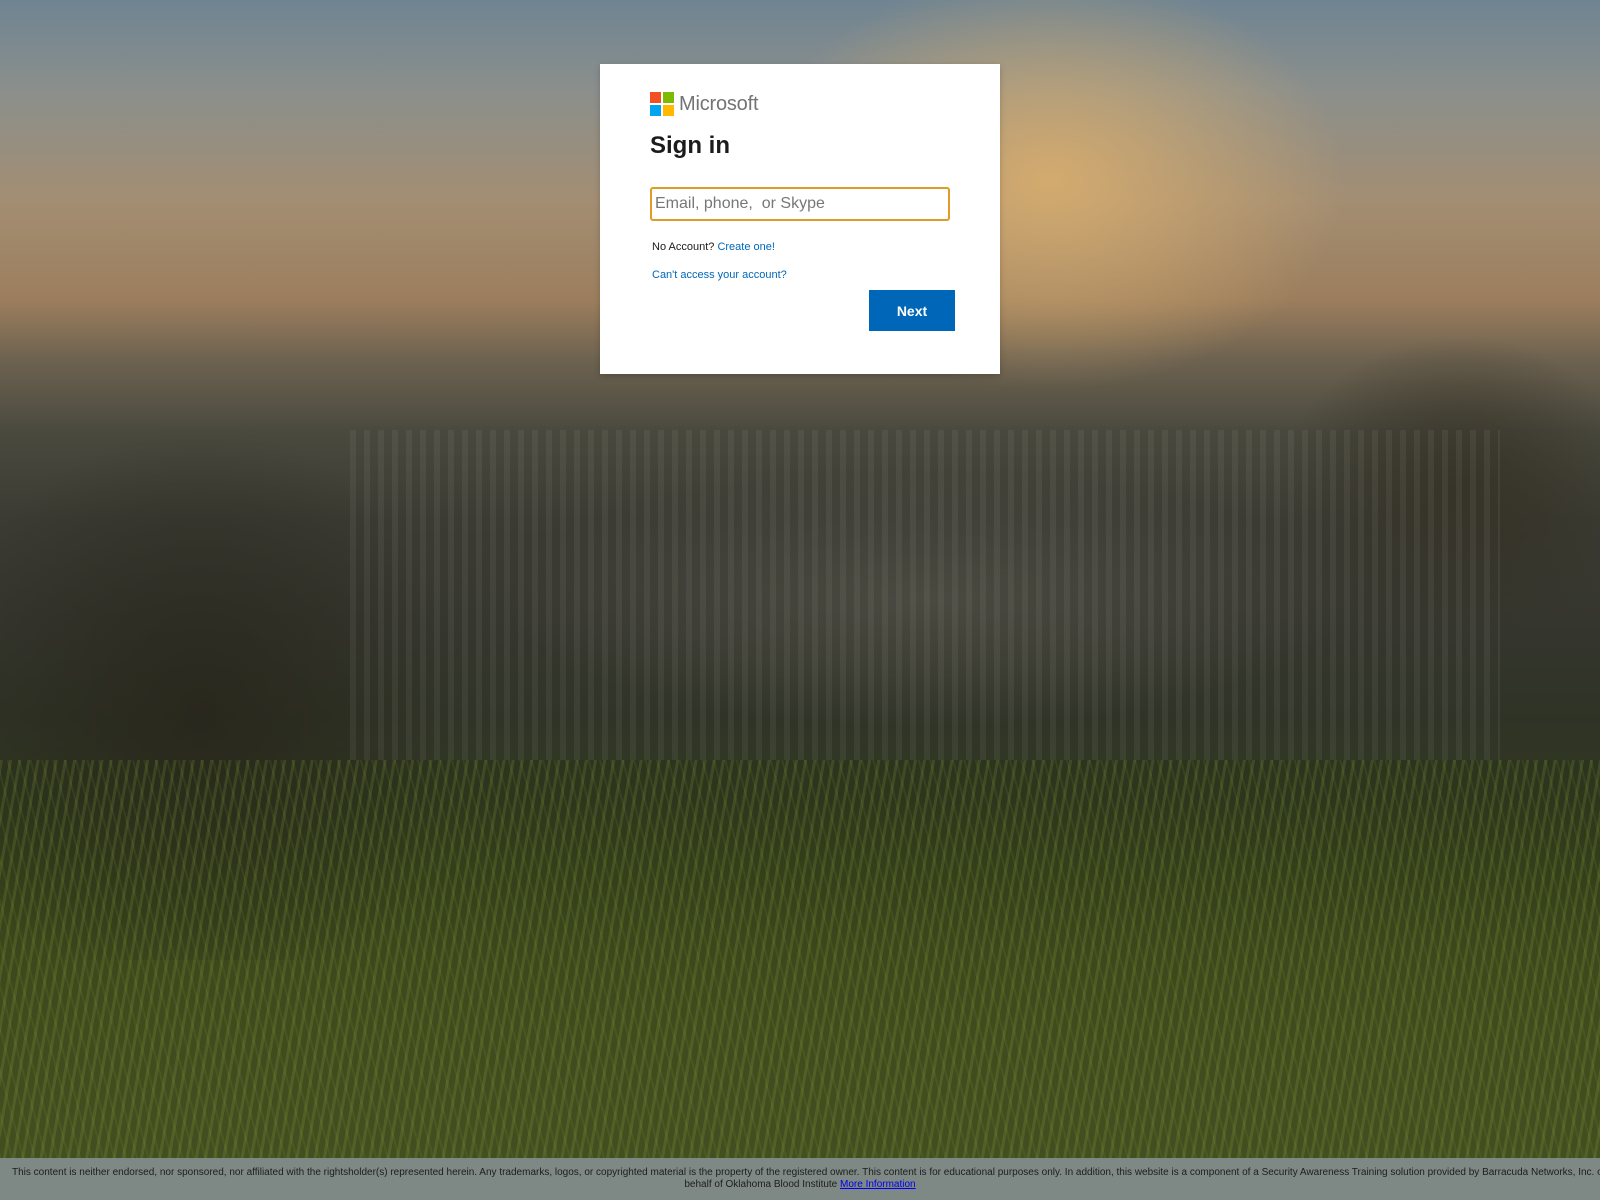 The width and height of the screenshot is (1600, 1200). What do you see at coordinates (655, 97) in the screenshot?
I see `logo-square-red` at bounding box center [655, 97].